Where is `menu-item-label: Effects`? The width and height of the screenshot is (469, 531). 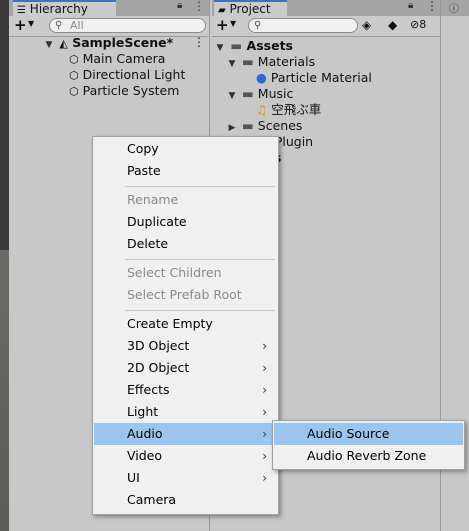
menu-item-label: Effects is located at coordinates (148, 389).